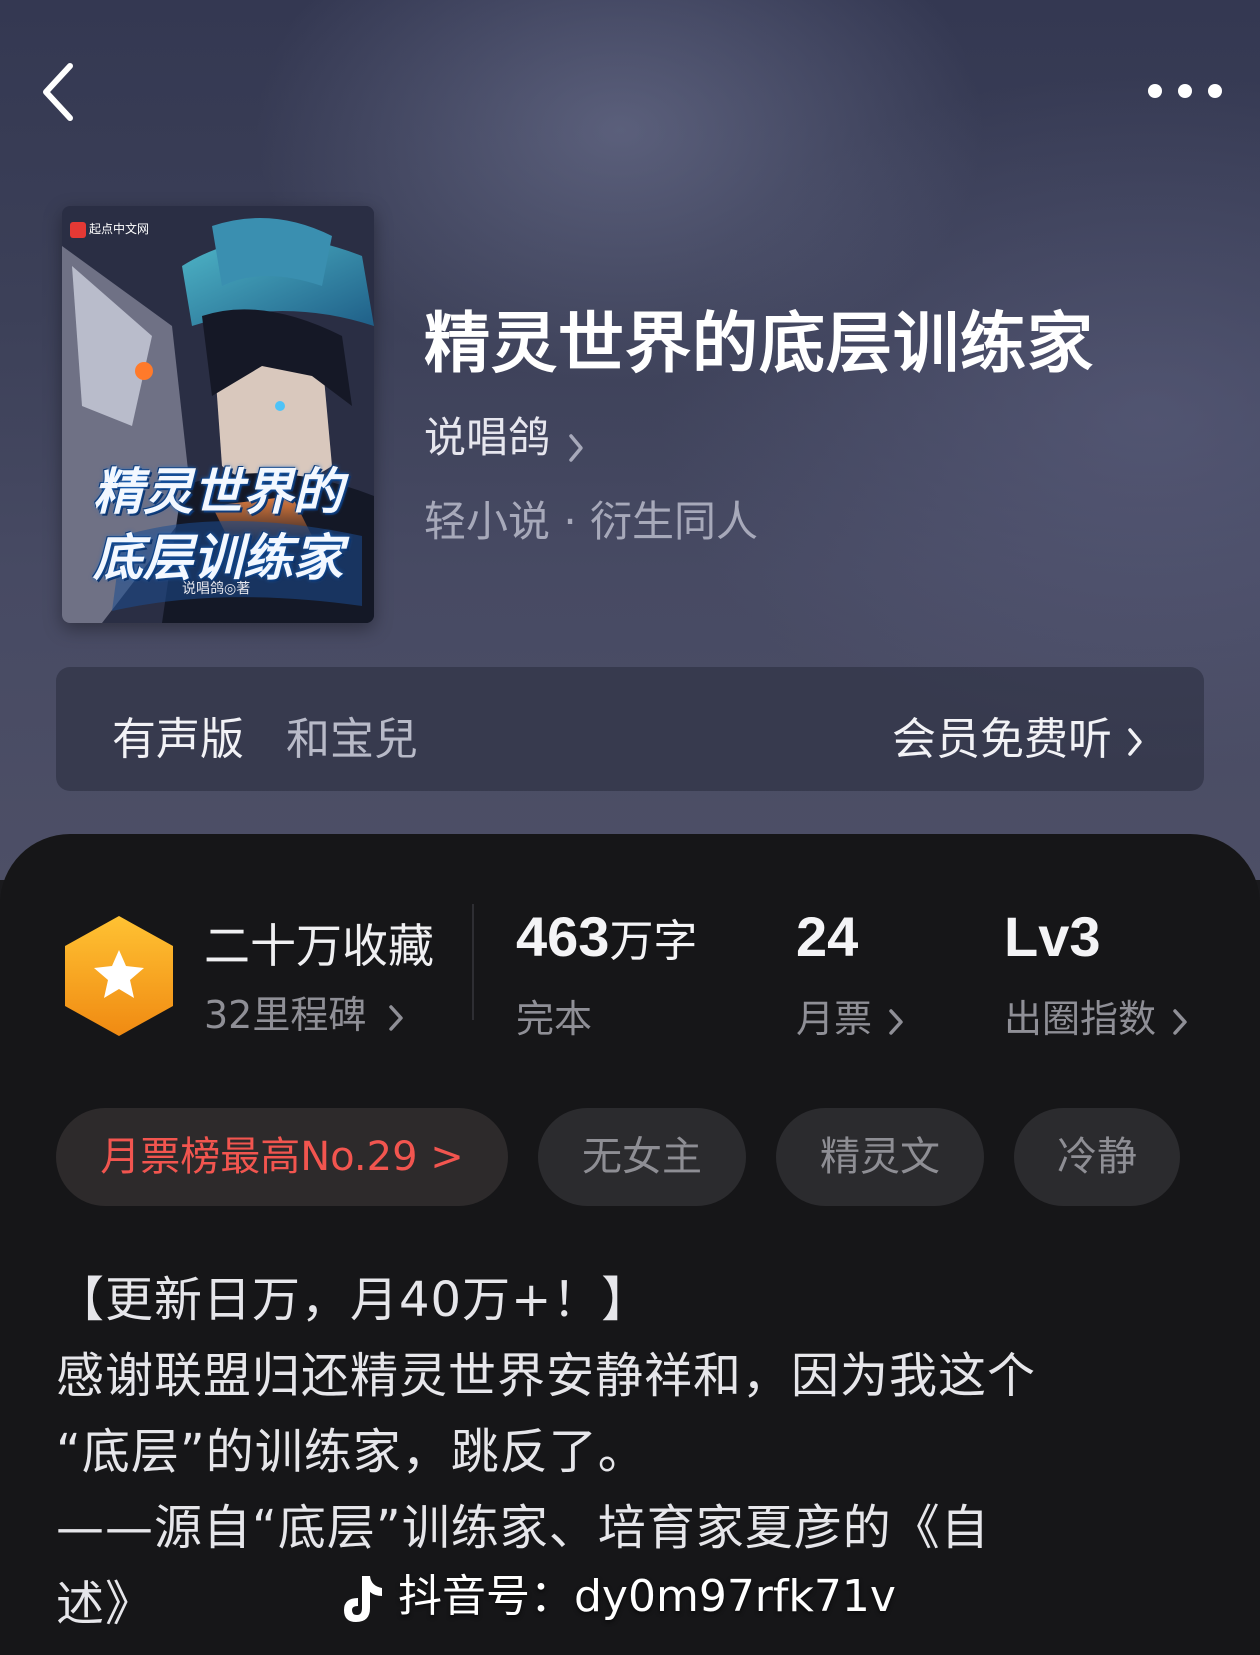  I want to click on tiktok-logo-icon, so click(363, 1599).